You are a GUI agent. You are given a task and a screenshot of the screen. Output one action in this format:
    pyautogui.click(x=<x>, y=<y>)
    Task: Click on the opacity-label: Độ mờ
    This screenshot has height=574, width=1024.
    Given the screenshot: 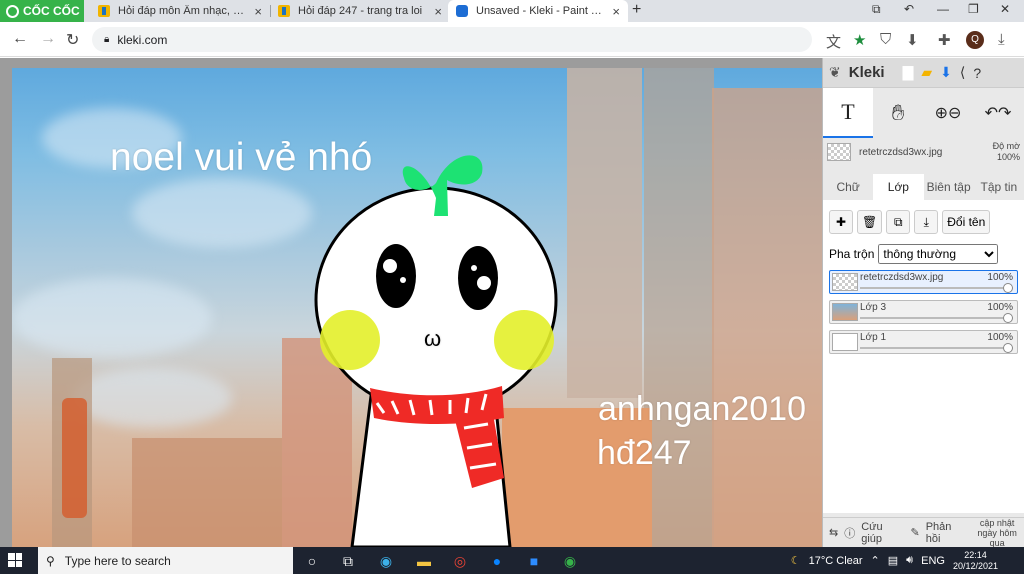 What is the action you would take?
    pyautogui.click(x=1006, y=146)
    